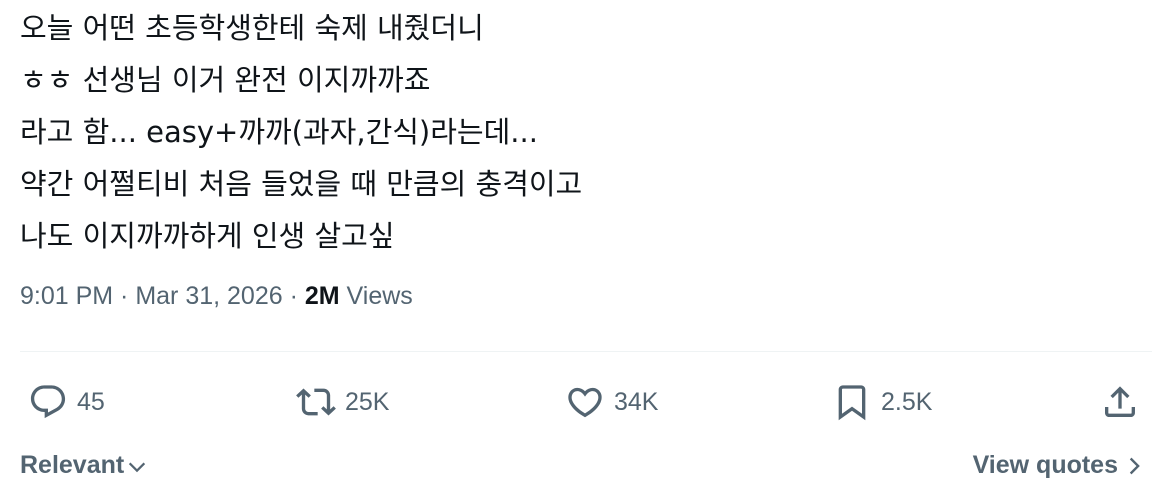 The height and width of the screenshot is (492, 1158). I want to click on tweet-line: 나도 이지까까하게 인생 살고싶, so click(207, 236).